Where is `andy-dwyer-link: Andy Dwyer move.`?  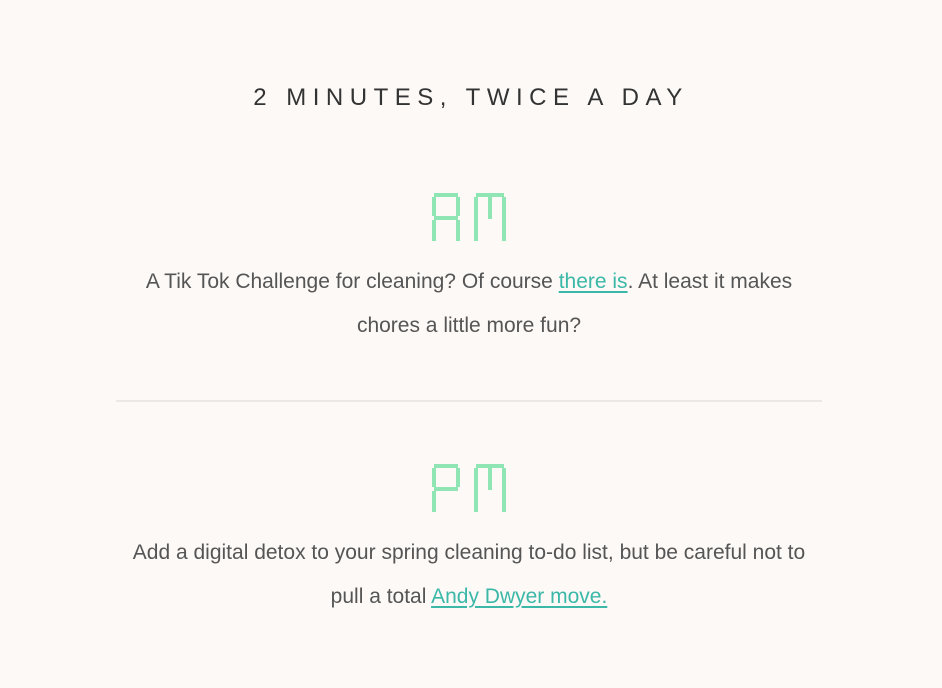 andy-dwyer-link: Andy Dwyer move. is located at coordinates (519, 596).